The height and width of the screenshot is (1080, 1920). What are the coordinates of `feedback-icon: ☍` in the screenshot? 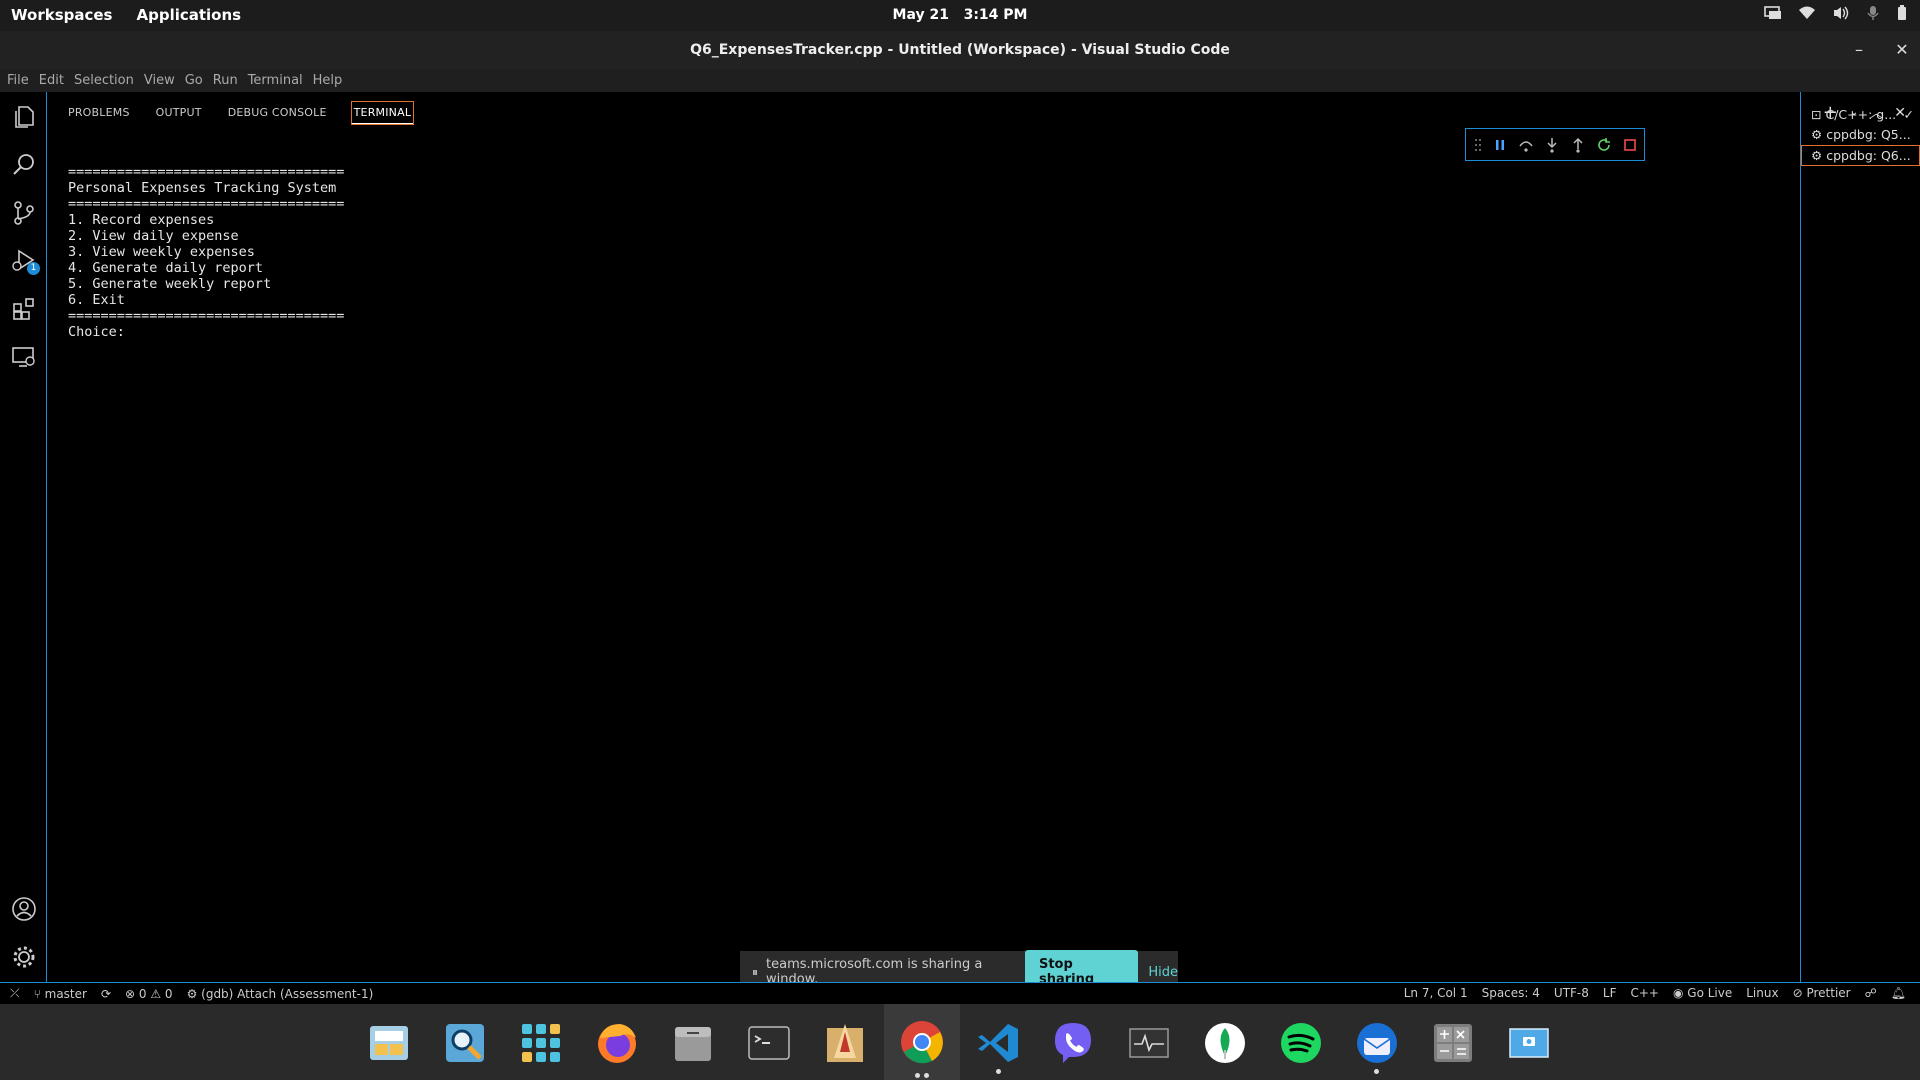 It's located at (1871, 993).